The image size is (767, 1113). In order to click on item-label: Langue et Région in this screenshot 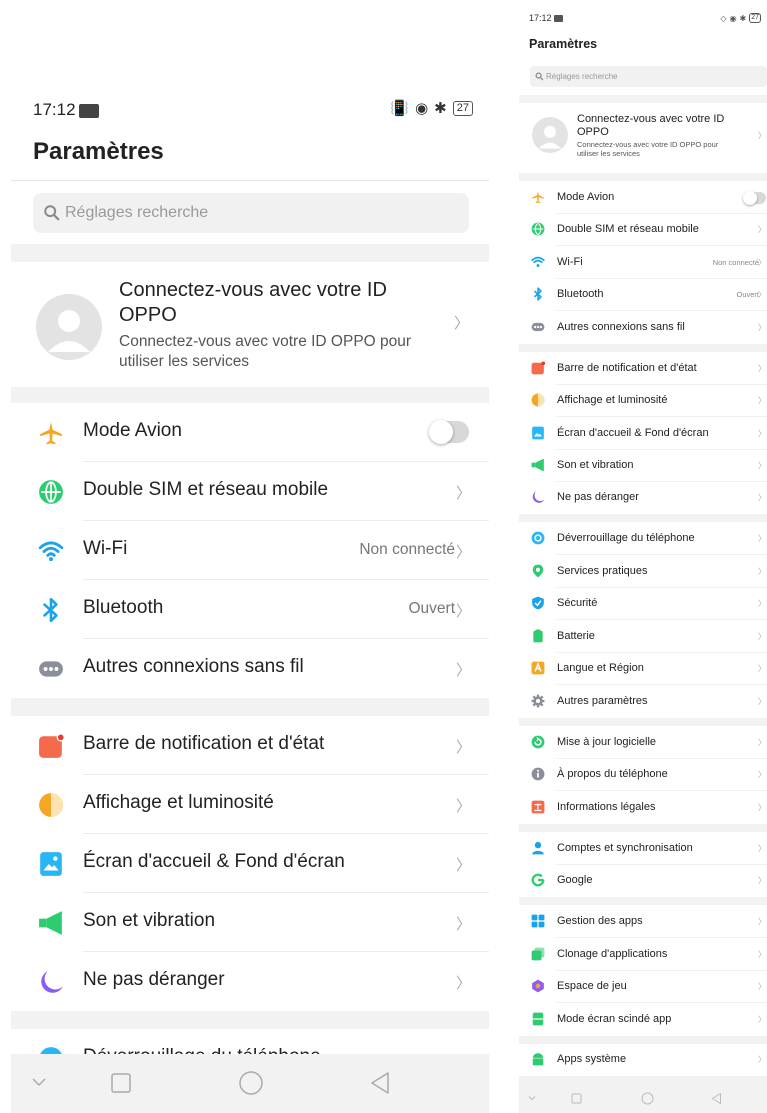, I will do `click(600, 668)`.